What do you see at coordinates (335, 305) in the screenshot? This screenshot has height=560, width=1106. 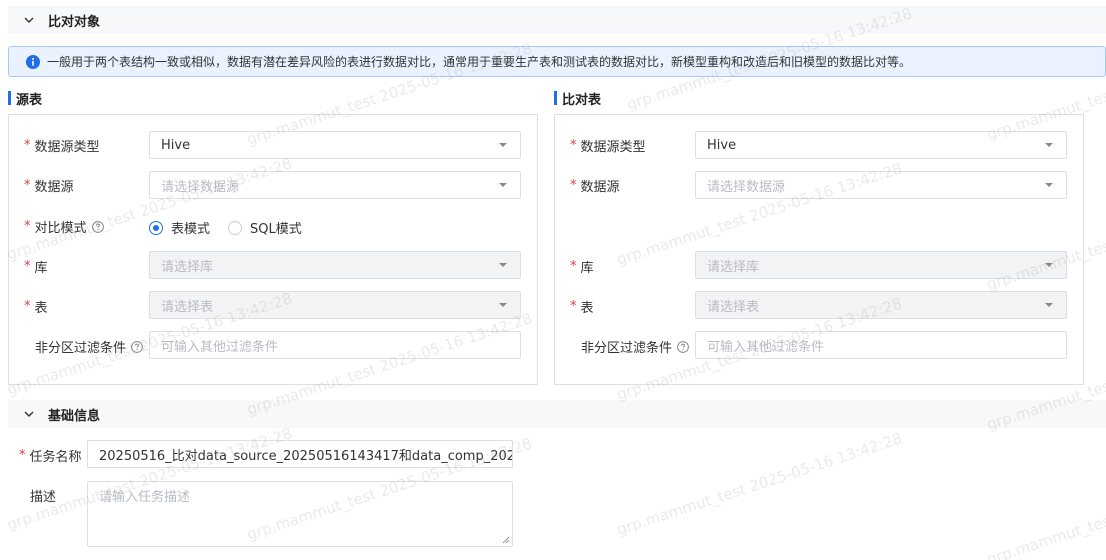 I see `source-table-select: 请选择表` at bounding box center [335, 305].